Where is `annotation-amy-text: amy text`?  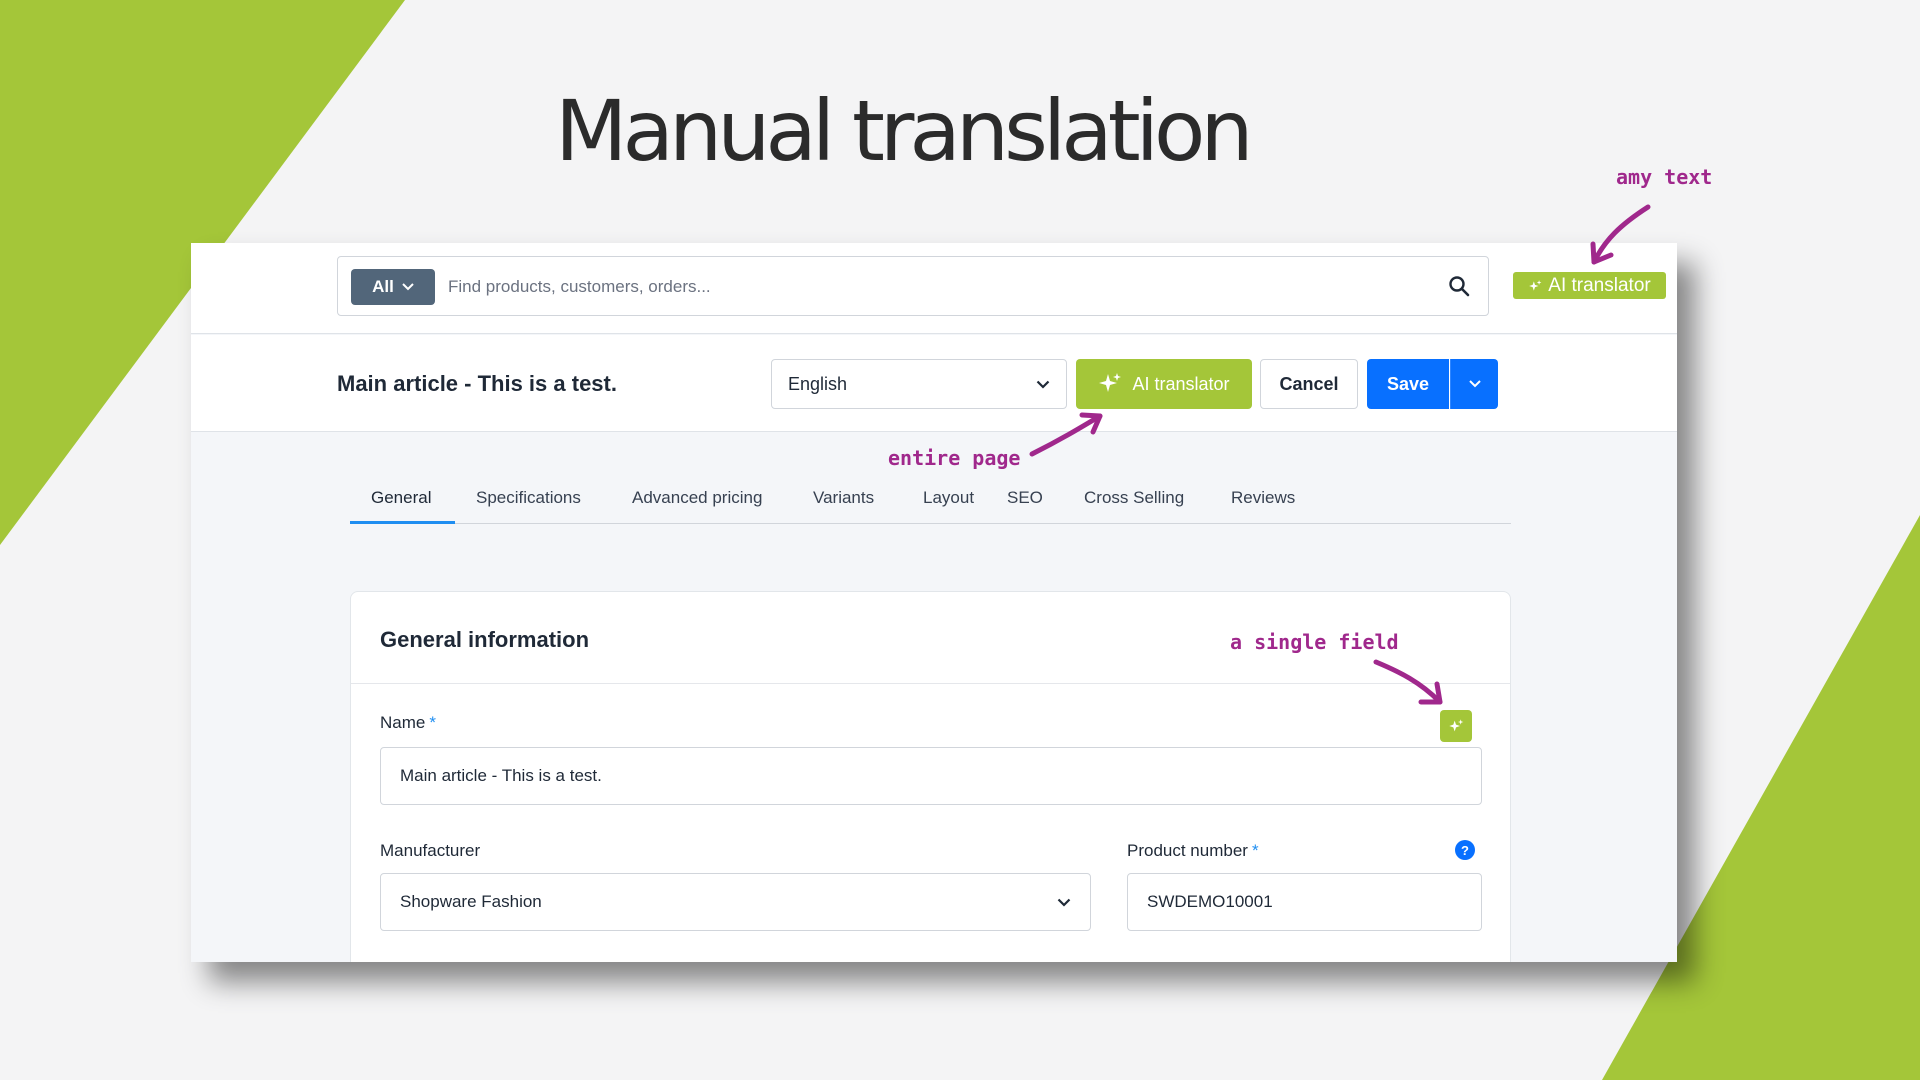 annotation-amy-text: amy text is located at coordinates (1664, 177).